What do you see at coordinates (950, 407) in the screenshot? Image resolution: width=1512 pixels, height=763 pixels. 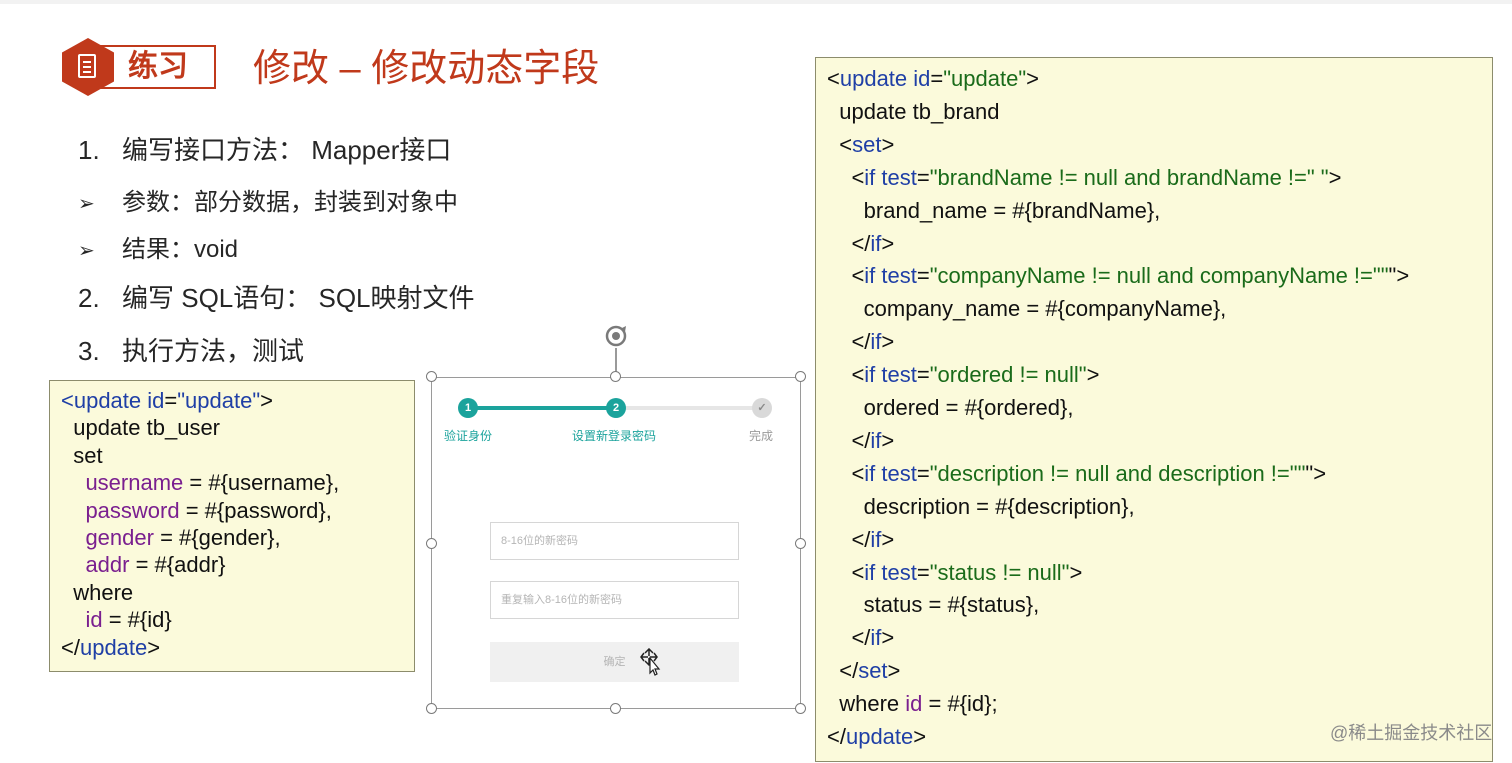 I see `code-line: ordered = #{ordered},` at bounding box center [950, 407].